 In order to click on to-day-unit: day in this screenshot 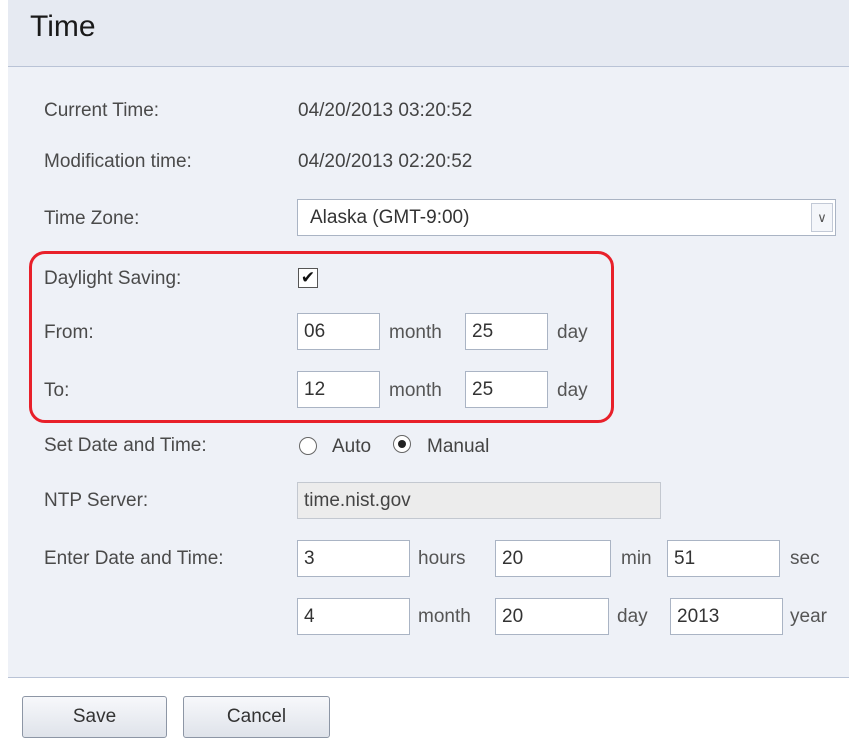, I will do `click(572, 390)`.